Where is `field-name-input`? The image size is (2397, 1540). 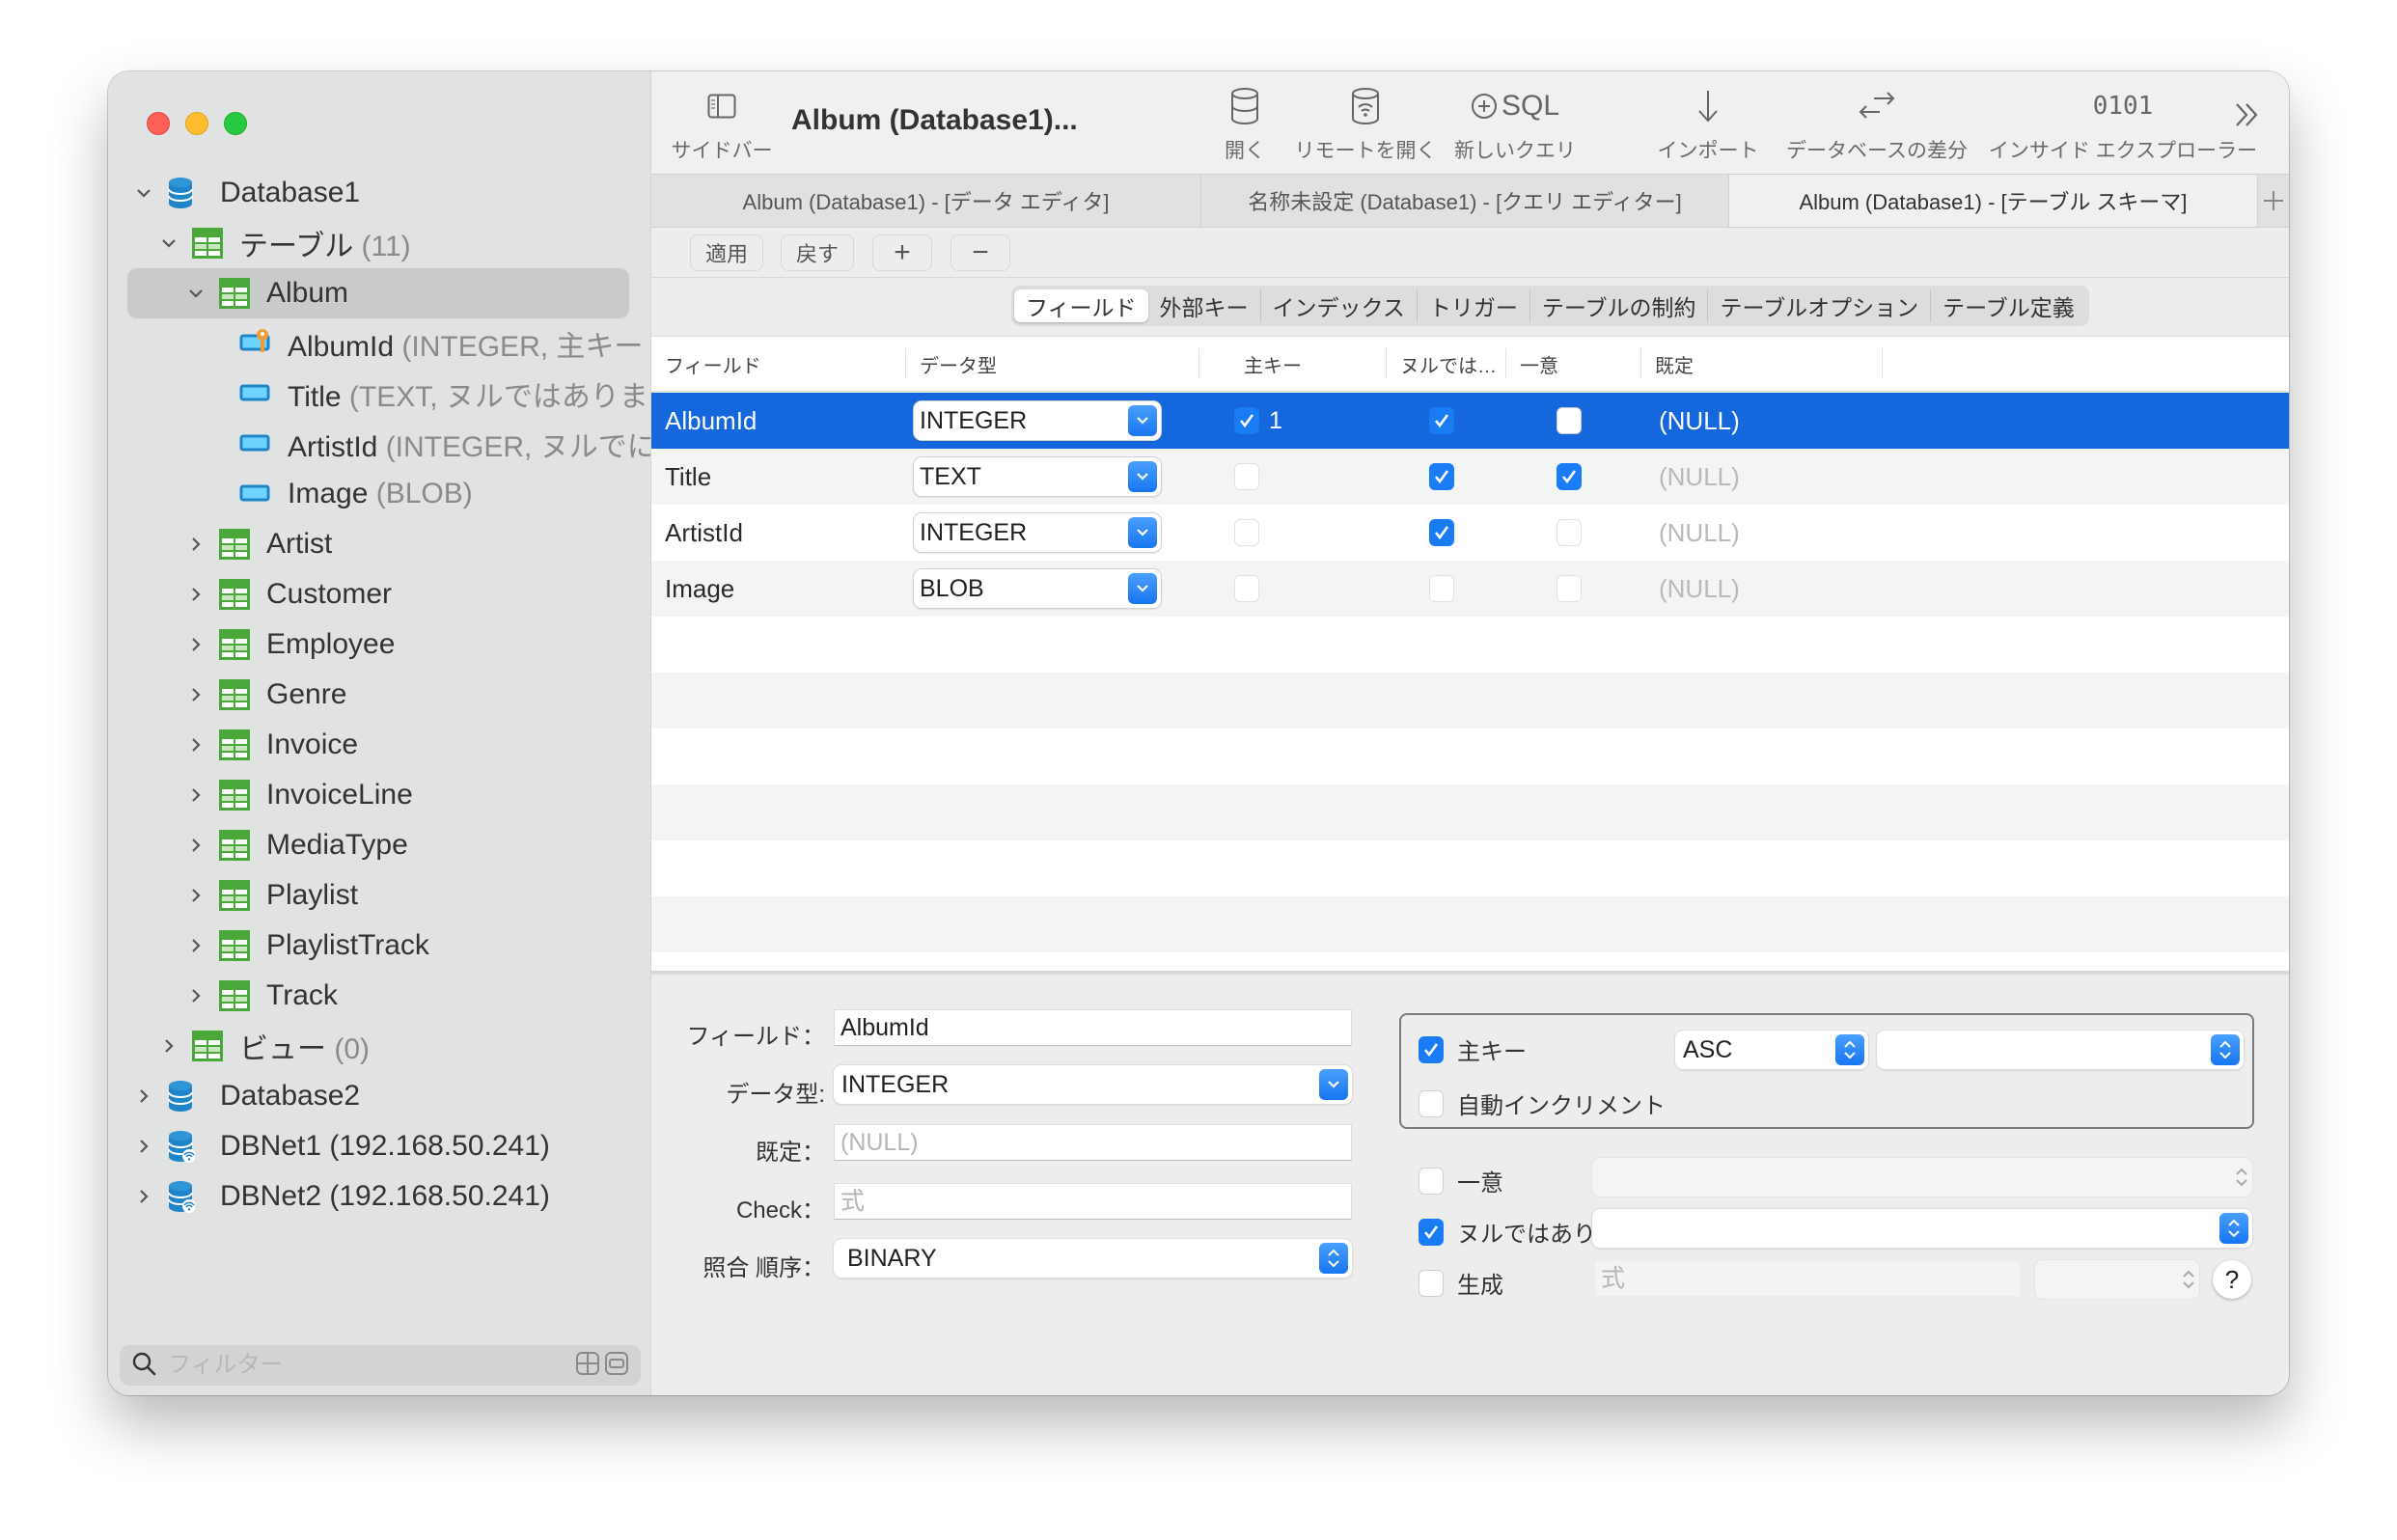 field-name-input is located at coordinates (1093, 1028).